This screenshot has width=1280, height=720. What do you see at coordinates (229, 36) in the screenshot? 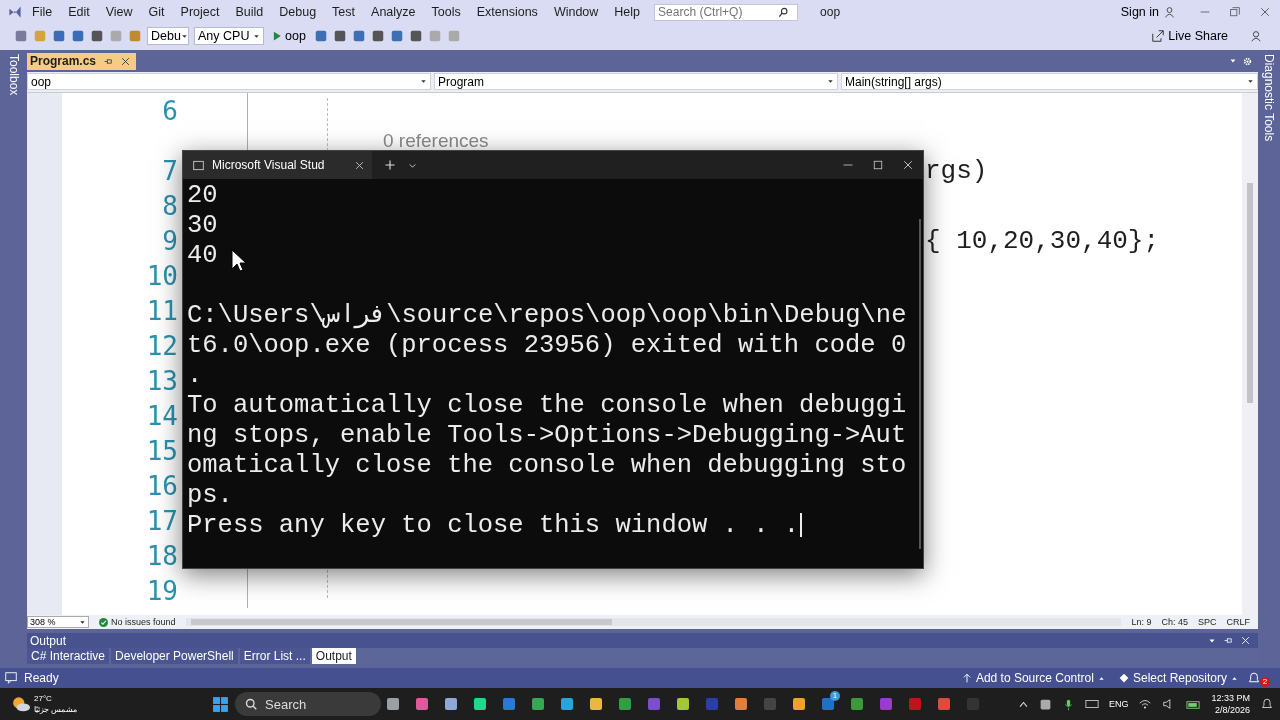
I see `platform-dropdown: Any CPU` at bounding box center [229, 36].